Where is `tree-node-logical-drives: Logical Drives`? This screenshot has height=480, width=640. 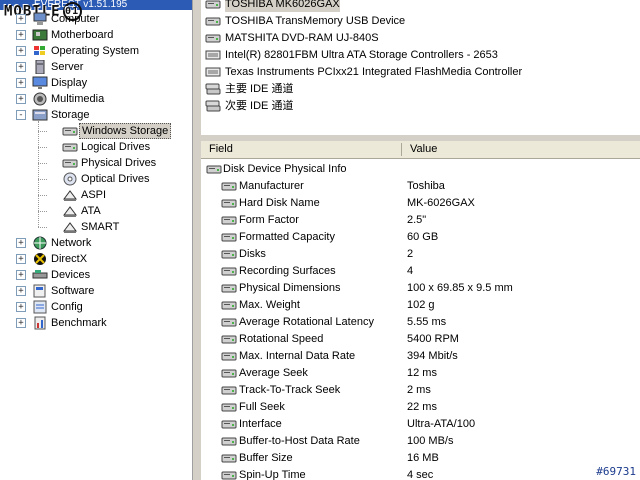 tree-node-logical-drives: Logical Drives is located at coordinates (96, 147).